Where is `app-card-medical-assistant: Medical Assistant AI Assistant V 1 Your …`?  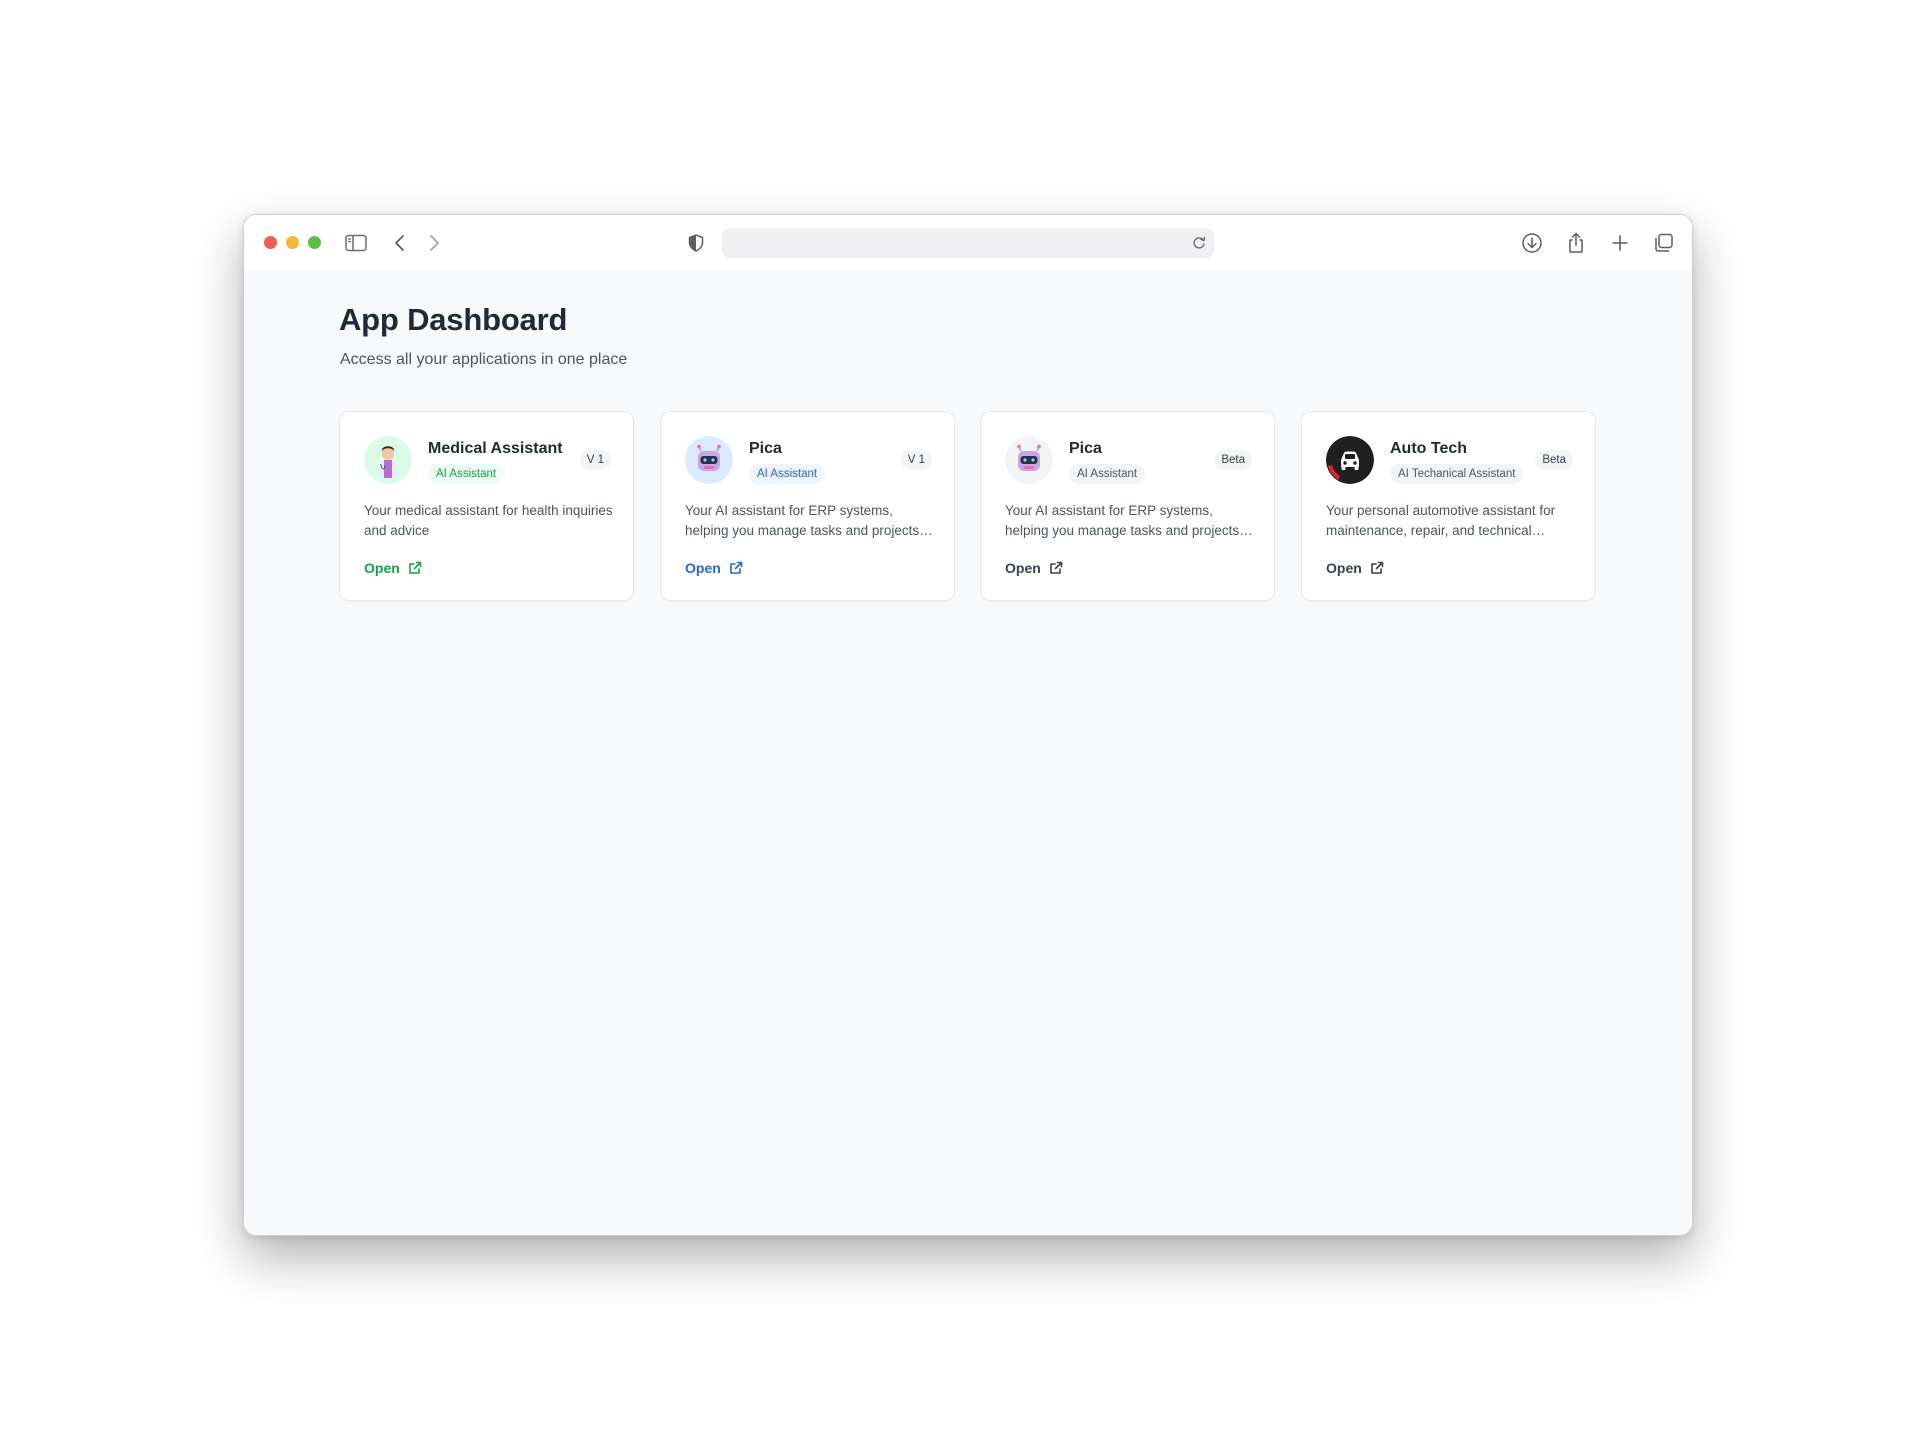 app-card-medical-assistant: Medical Assistant AI Assistant V 1 Your … is located at coordinates (486, 506).